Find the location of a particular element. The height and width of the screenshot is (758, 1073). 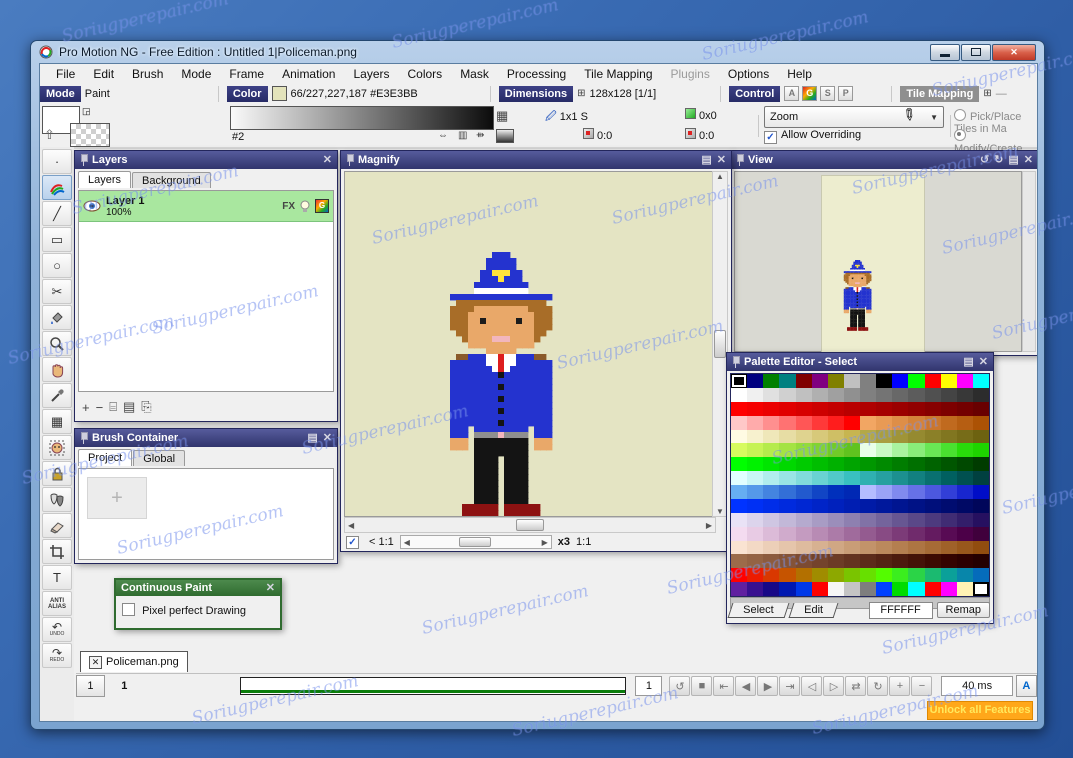

next-frame-button: ▶ is located at coordinates (768, 686).